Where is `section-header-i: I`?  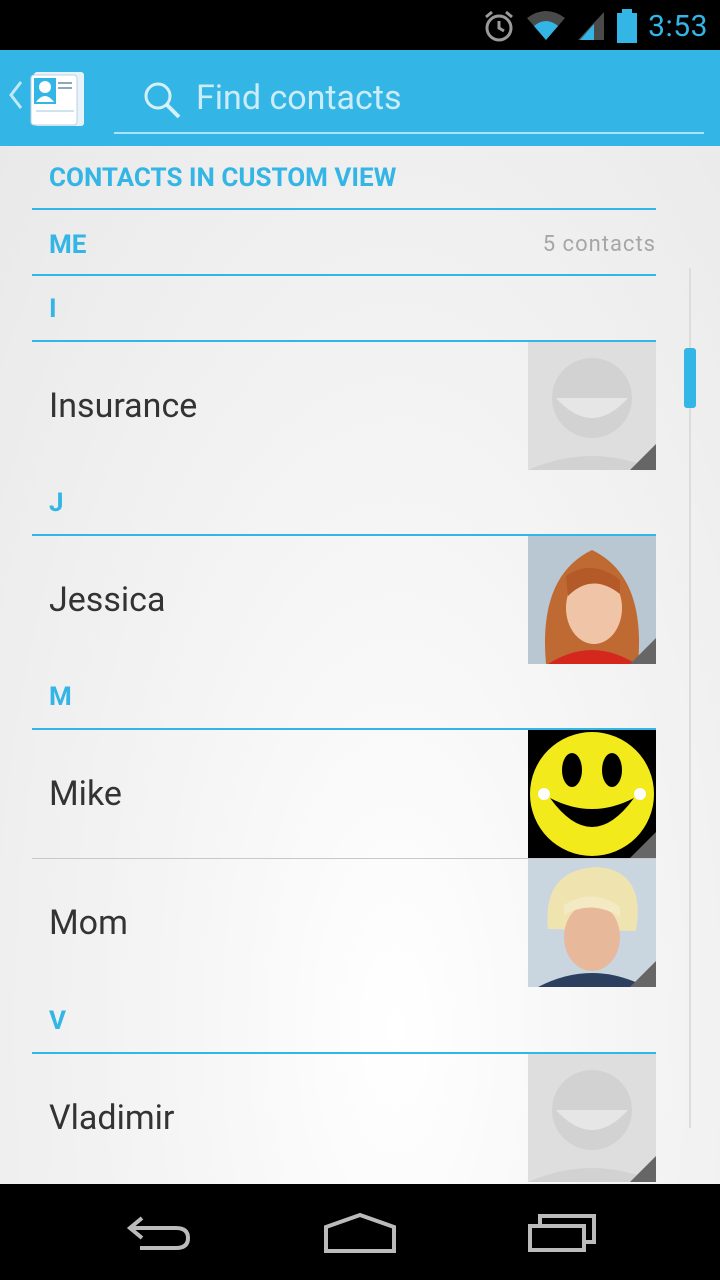 section-header-i: I is located at coordinates (344, 309).